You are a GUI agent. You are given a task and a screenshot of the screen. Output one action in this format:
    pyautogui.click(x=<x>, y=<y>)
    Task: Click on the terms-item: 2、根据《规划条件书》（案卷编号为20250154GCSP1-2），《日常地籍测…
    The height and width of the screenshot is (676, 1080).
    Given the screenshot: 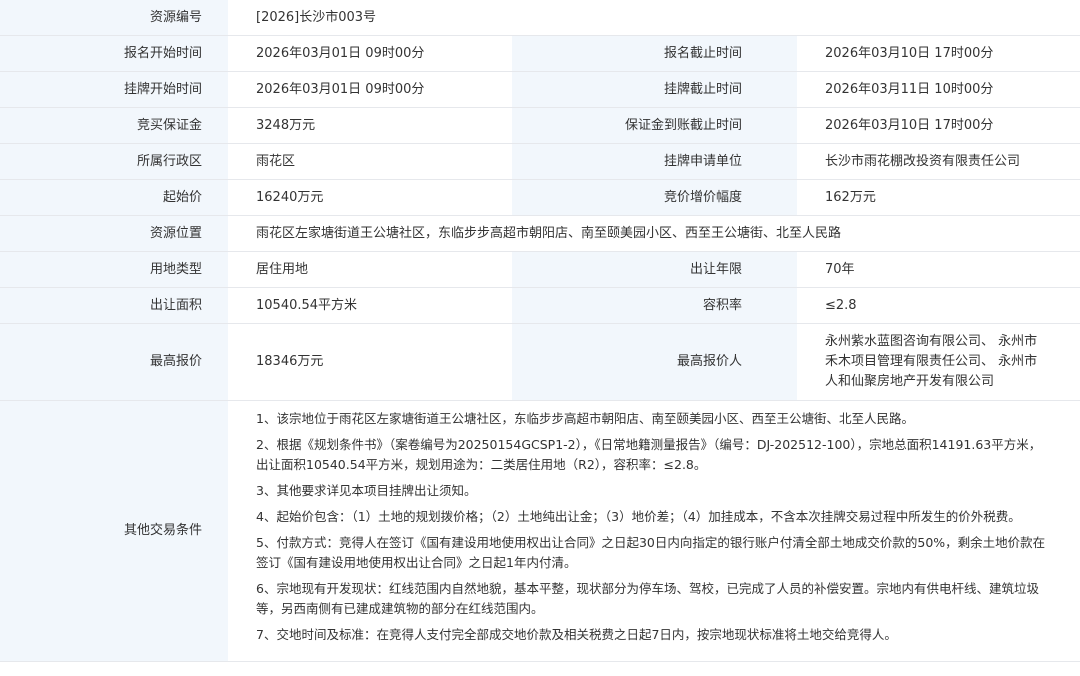 What is the action you would take?
    pyautogui.click(x=649, y=454)
    